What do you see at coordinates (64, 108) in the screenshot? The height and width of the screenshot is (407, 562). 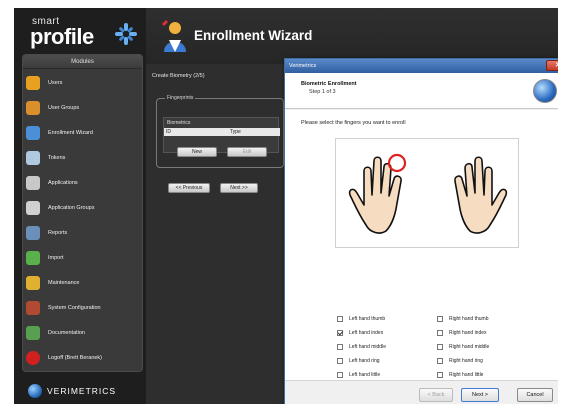 I see `module-label: User Groups` at bounding box center [64, 108].